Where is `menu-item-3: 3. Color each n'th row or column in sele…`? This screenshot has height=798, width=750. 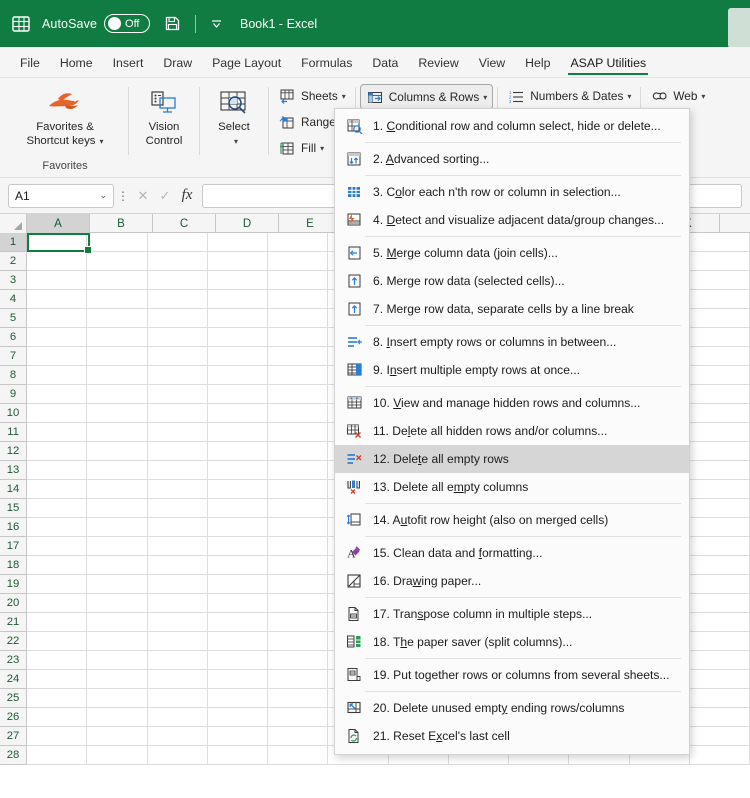 menu-item-3: 3. Color each n'th row or column in sele… is located at coordinates (512, 192).